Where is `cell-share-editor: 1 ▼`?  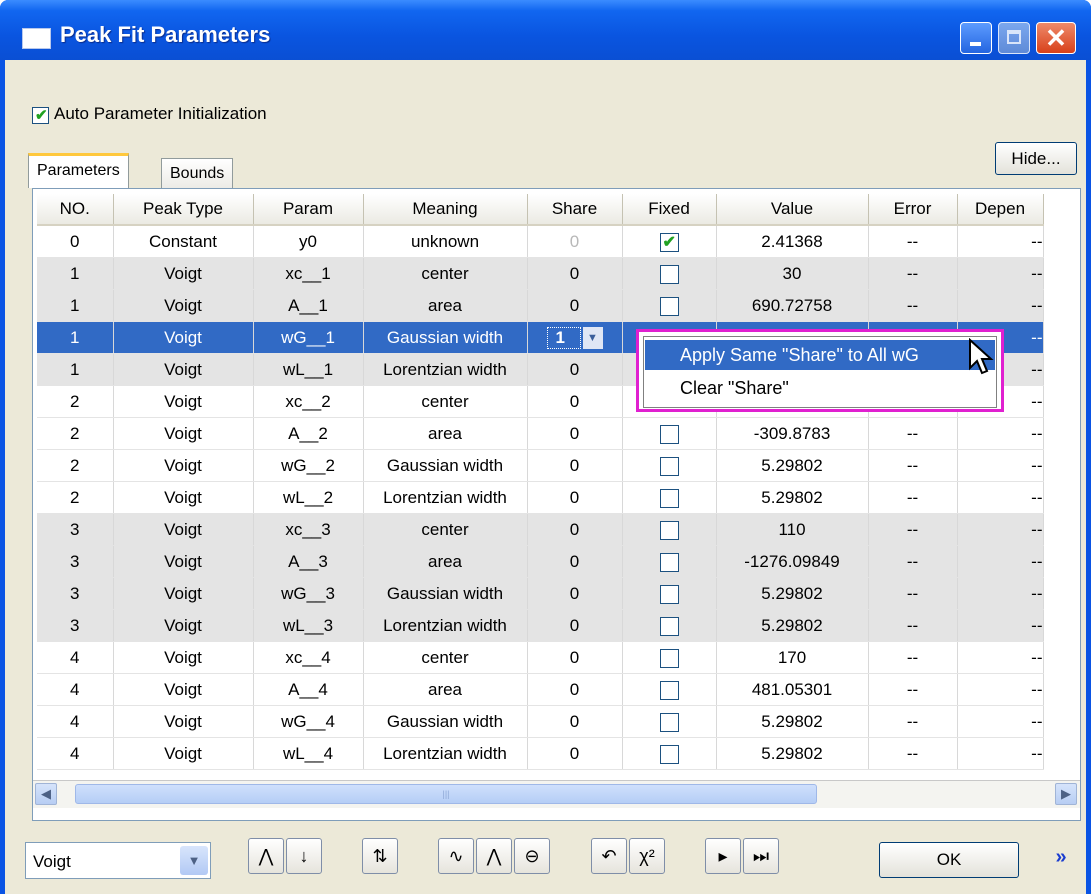
cell-share-editor: 1 ▼ is located at coordinates (575, 337).